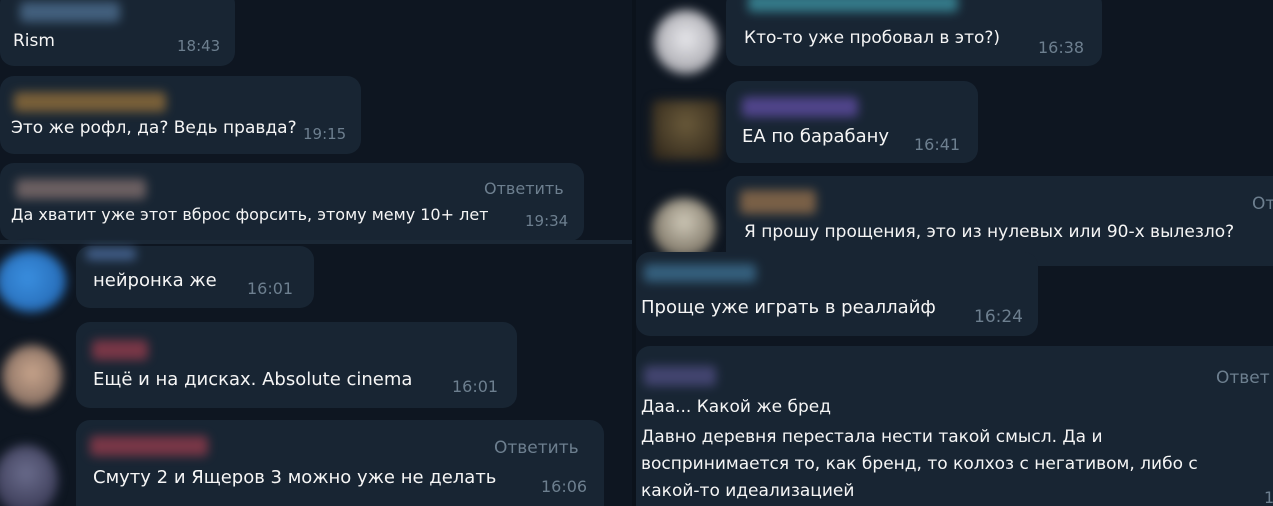  Describe the element at coordinates (852, 122) in the screenshot. I see `message-bubble: EA по барабану 16:41` at that location.